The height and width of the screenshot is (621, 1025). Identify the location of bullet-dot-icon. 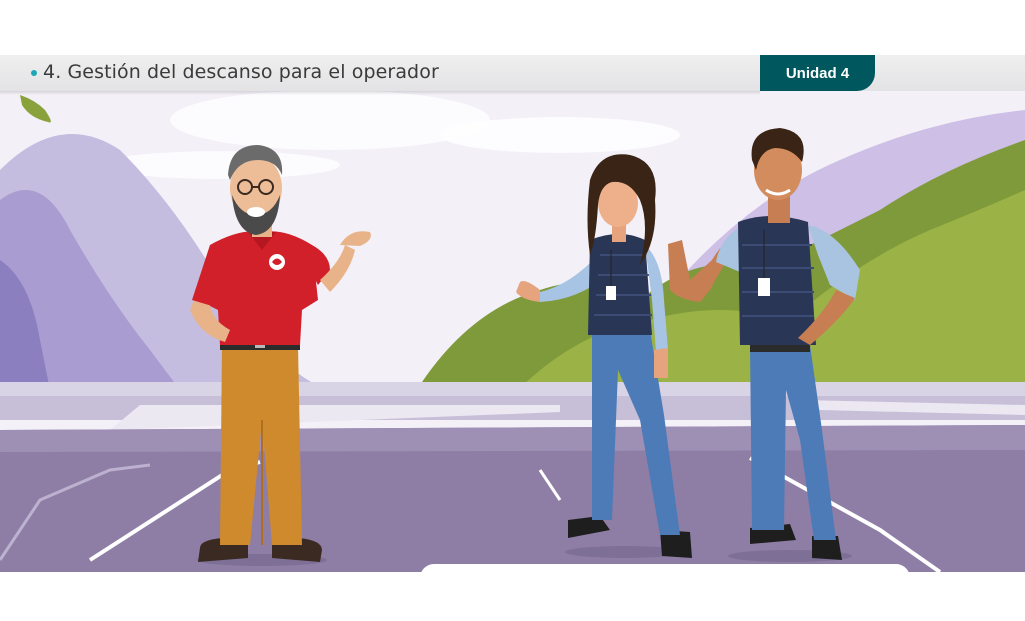
(34, 73).